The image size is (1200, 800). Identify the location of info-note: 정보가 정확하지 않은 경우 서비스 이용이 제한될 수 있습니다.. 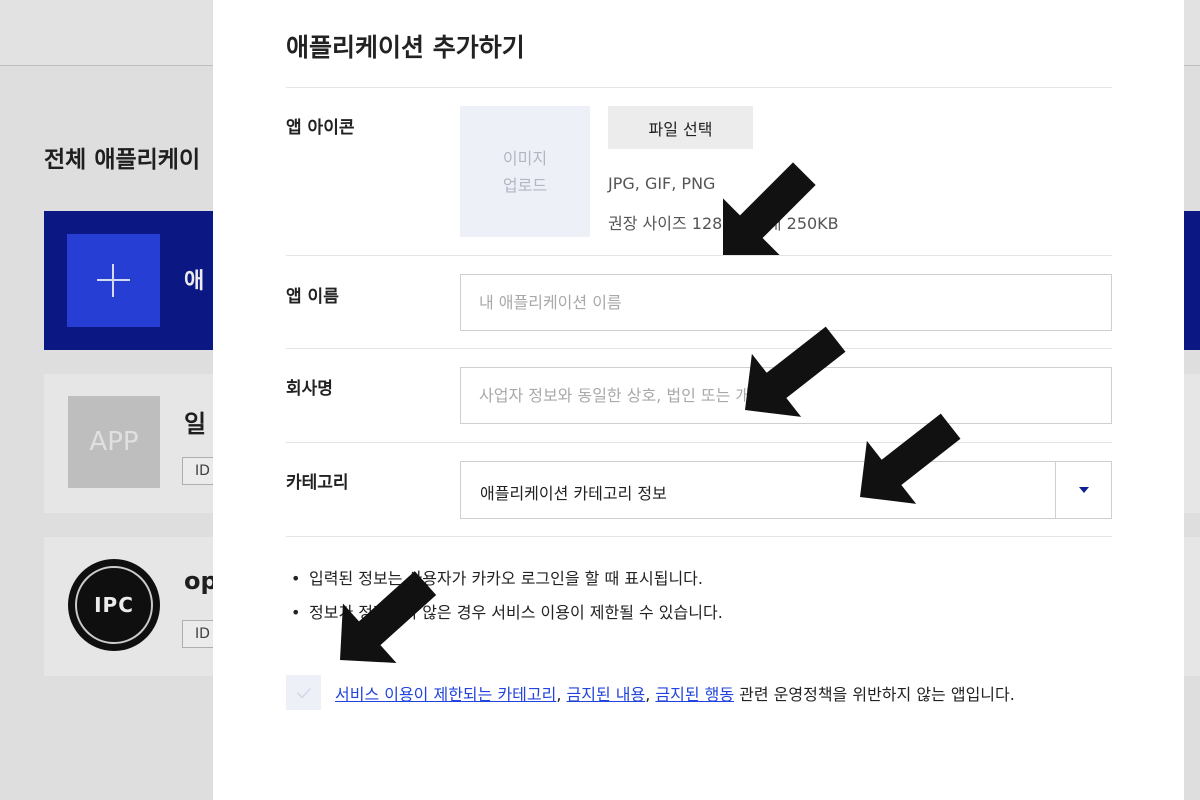
(507, 613).